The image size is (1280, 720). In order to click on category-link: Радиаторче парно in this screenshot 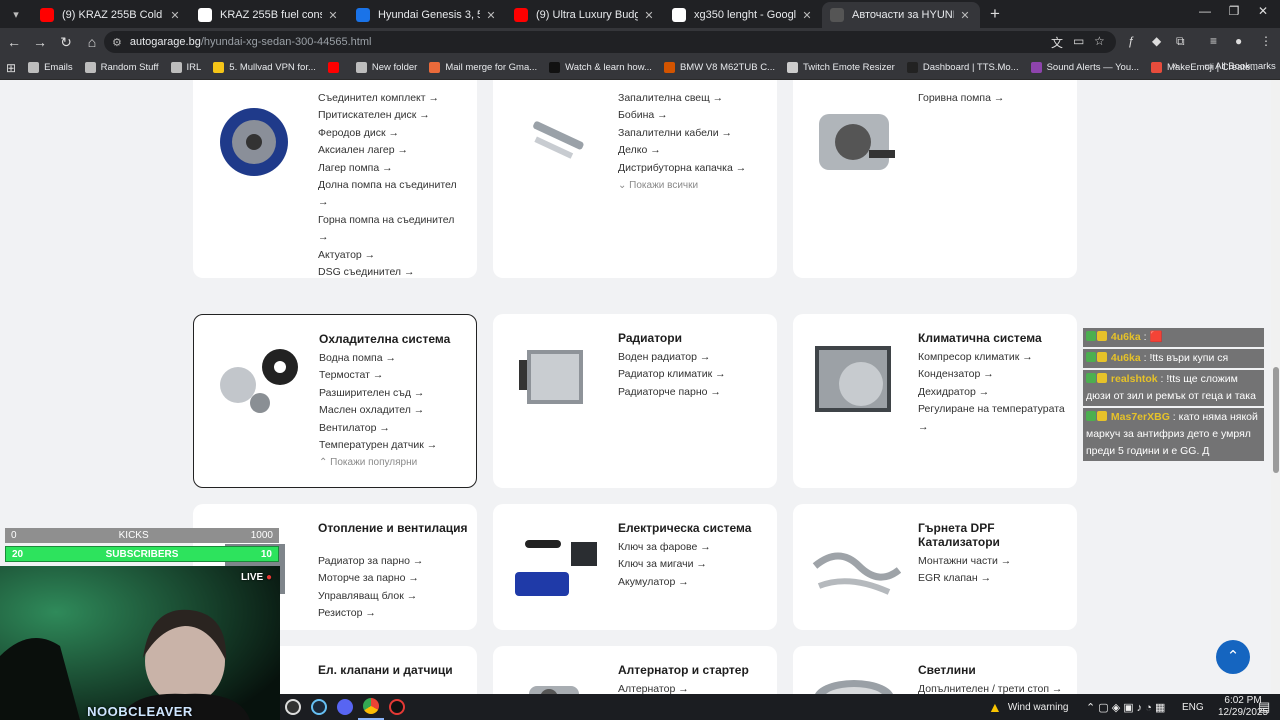, I will do `click(692, 392)`.